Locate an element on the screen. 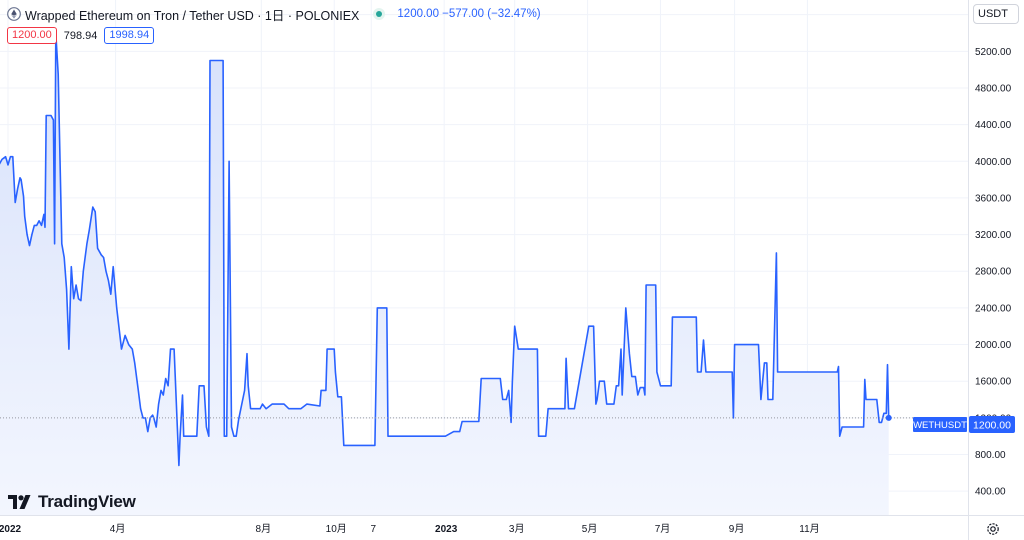 The image size is (1024, 540). tradingview-logo: TradingView is located at coordinates (72, 502).